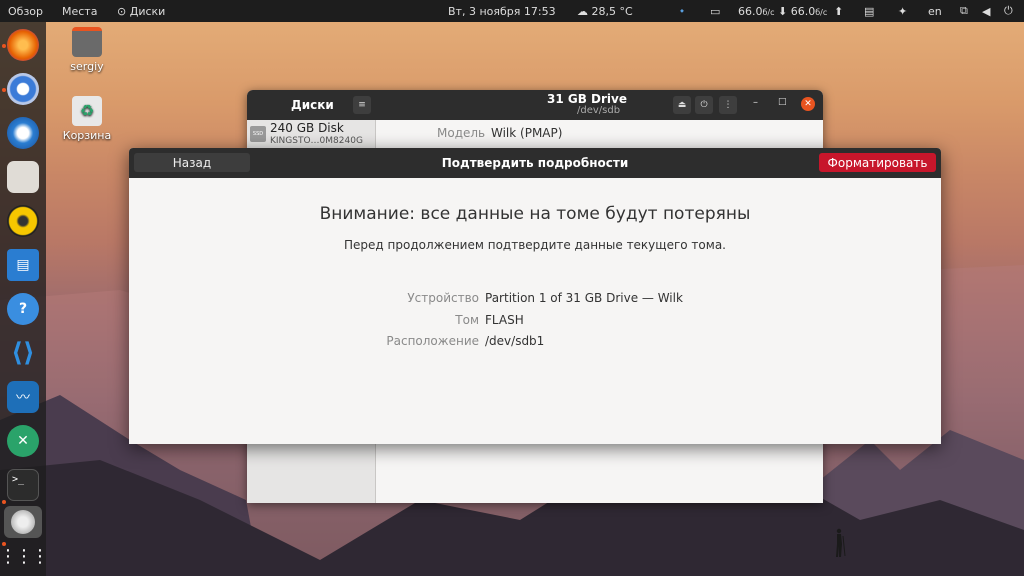 The image size is (1024, 576). Describe the element at coordinates (964, 11) in the screenshot. I see `network-icon: ⧉` at that location.